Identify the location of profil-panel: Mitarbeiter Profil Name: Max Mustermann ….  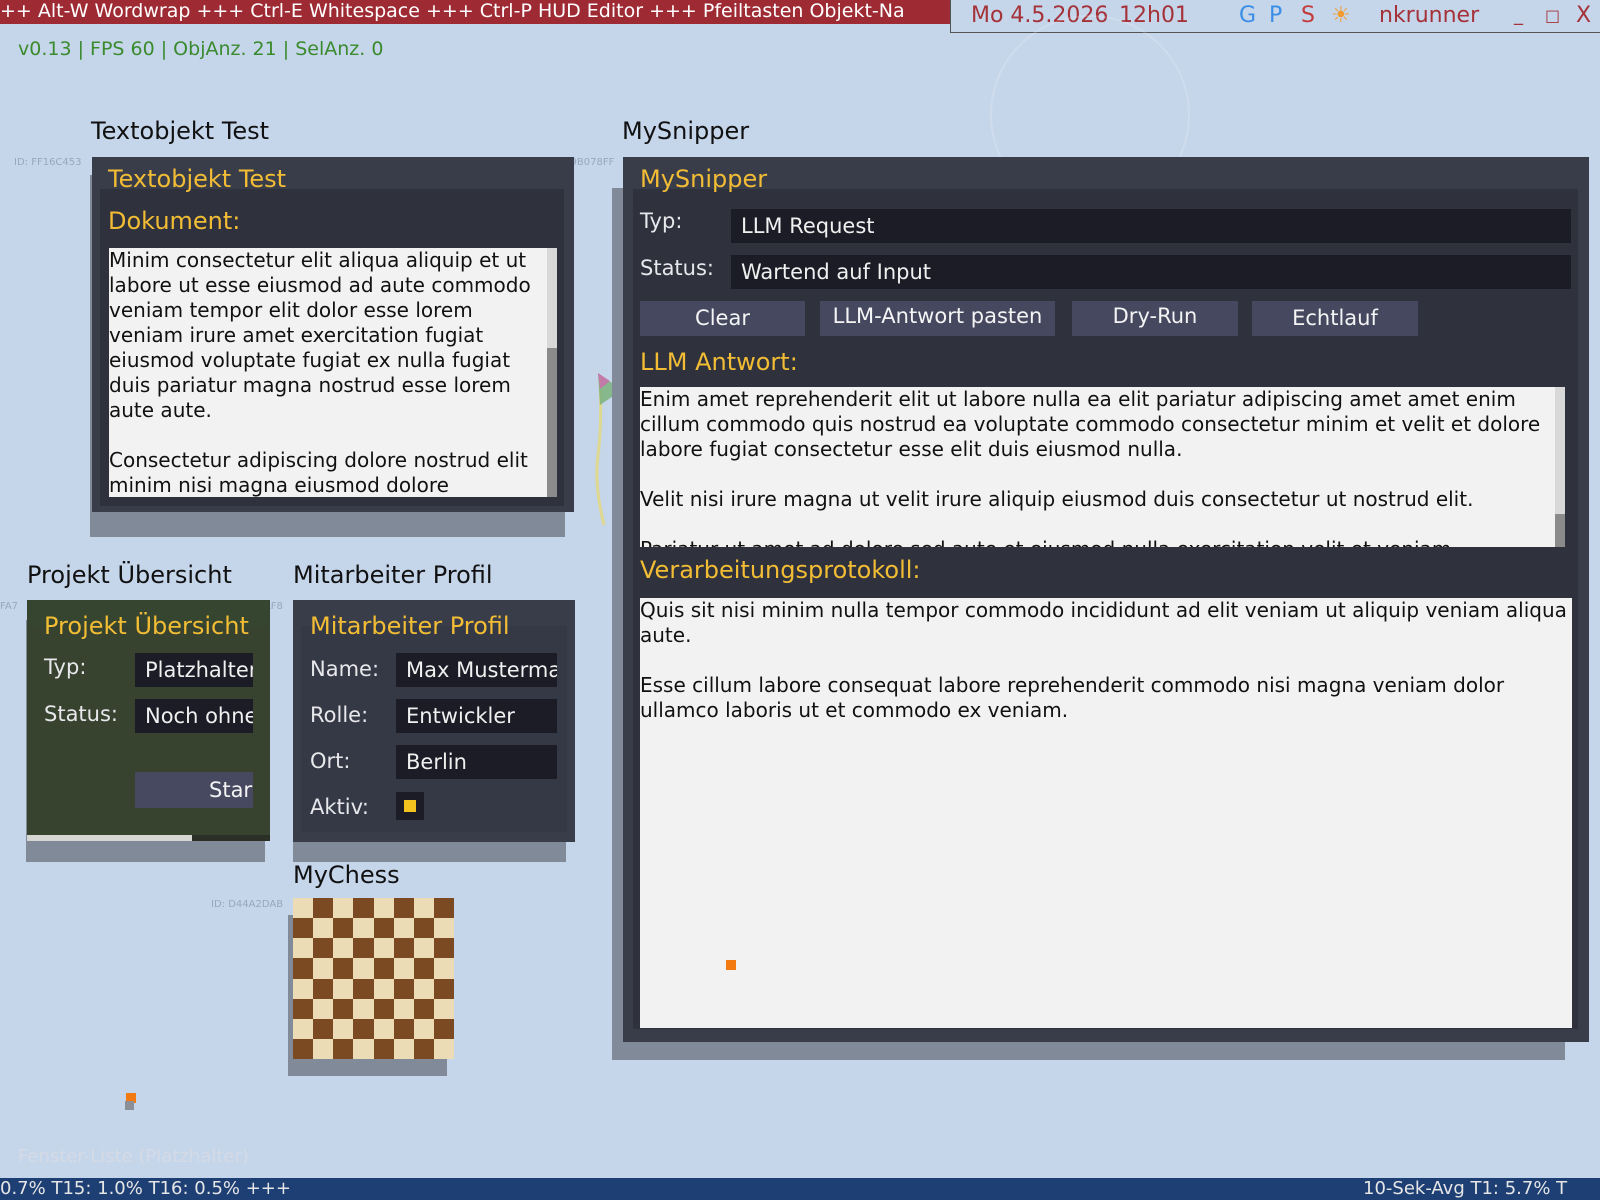
(434, 721).